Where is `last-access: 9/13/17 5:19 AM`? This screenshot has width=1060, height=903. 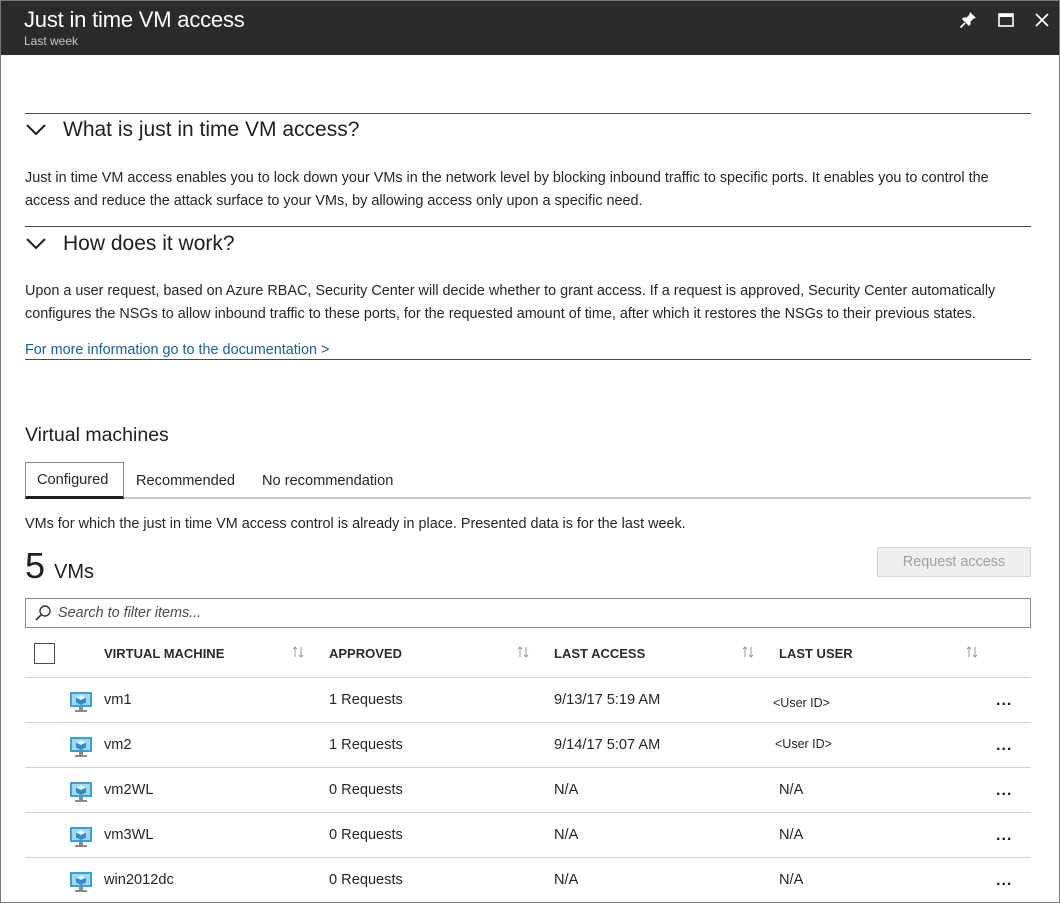
last-access: 9/13/17 5:19 AM is located at coordinates (607, 700).